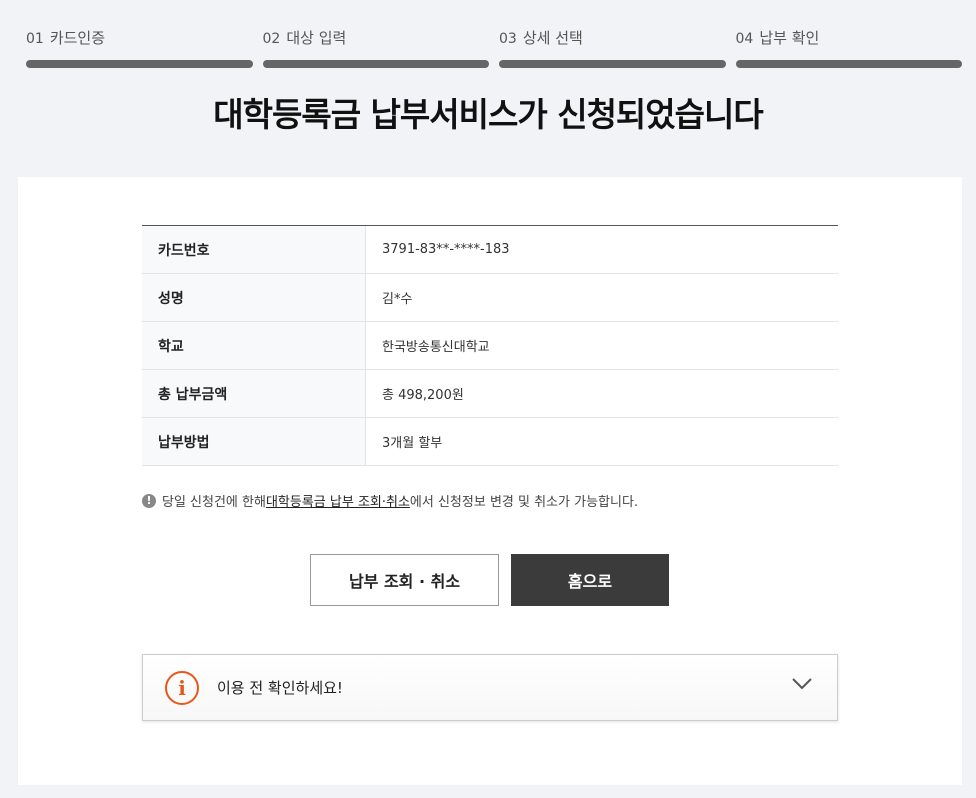  I want to click on row-label: 총 납부금액, so click(254, 393).